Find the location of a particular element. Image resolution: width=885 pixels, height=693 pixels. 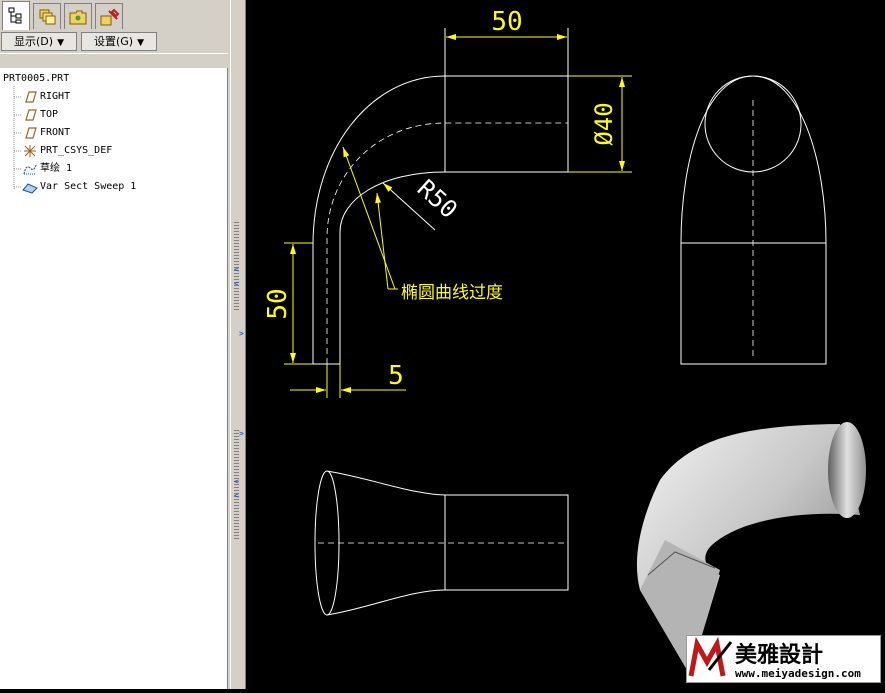

tree-item-csys: PRT_CSYS_DEF is located at coordinates (67, 151).